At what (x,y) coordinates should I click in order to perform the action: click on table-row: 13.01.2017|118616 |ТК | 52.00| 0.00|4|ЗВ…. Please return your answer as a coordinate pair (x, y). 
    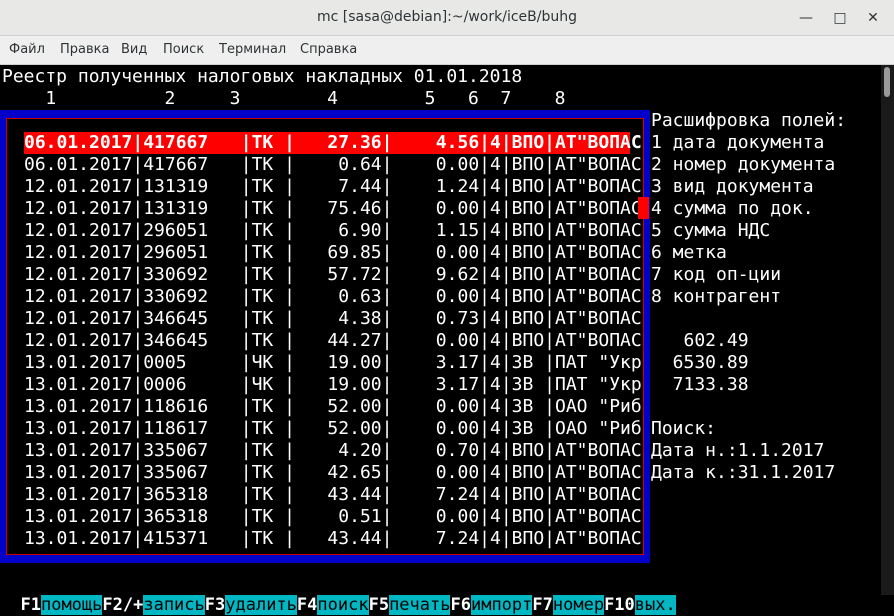
    Looking at the image, I should click on (333, 407).